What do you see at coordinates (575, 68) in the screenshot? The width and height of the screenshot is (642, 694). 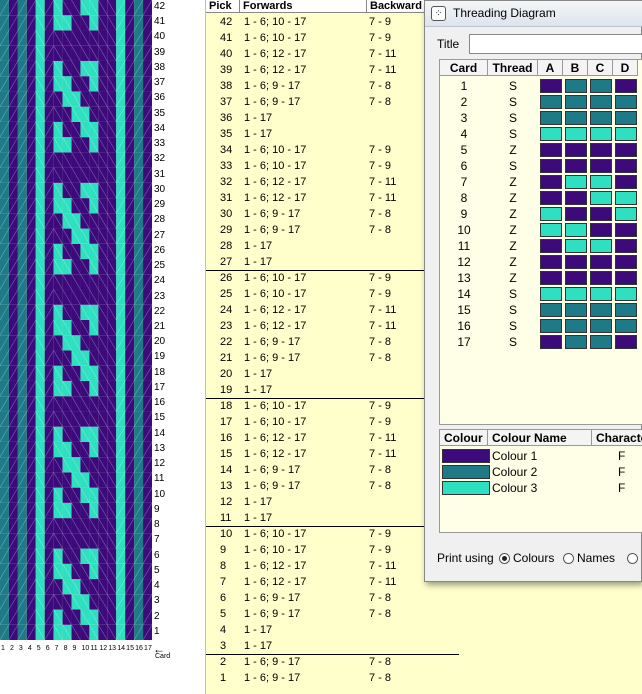 I see `th-b: B` at bounding box center [575, 68].